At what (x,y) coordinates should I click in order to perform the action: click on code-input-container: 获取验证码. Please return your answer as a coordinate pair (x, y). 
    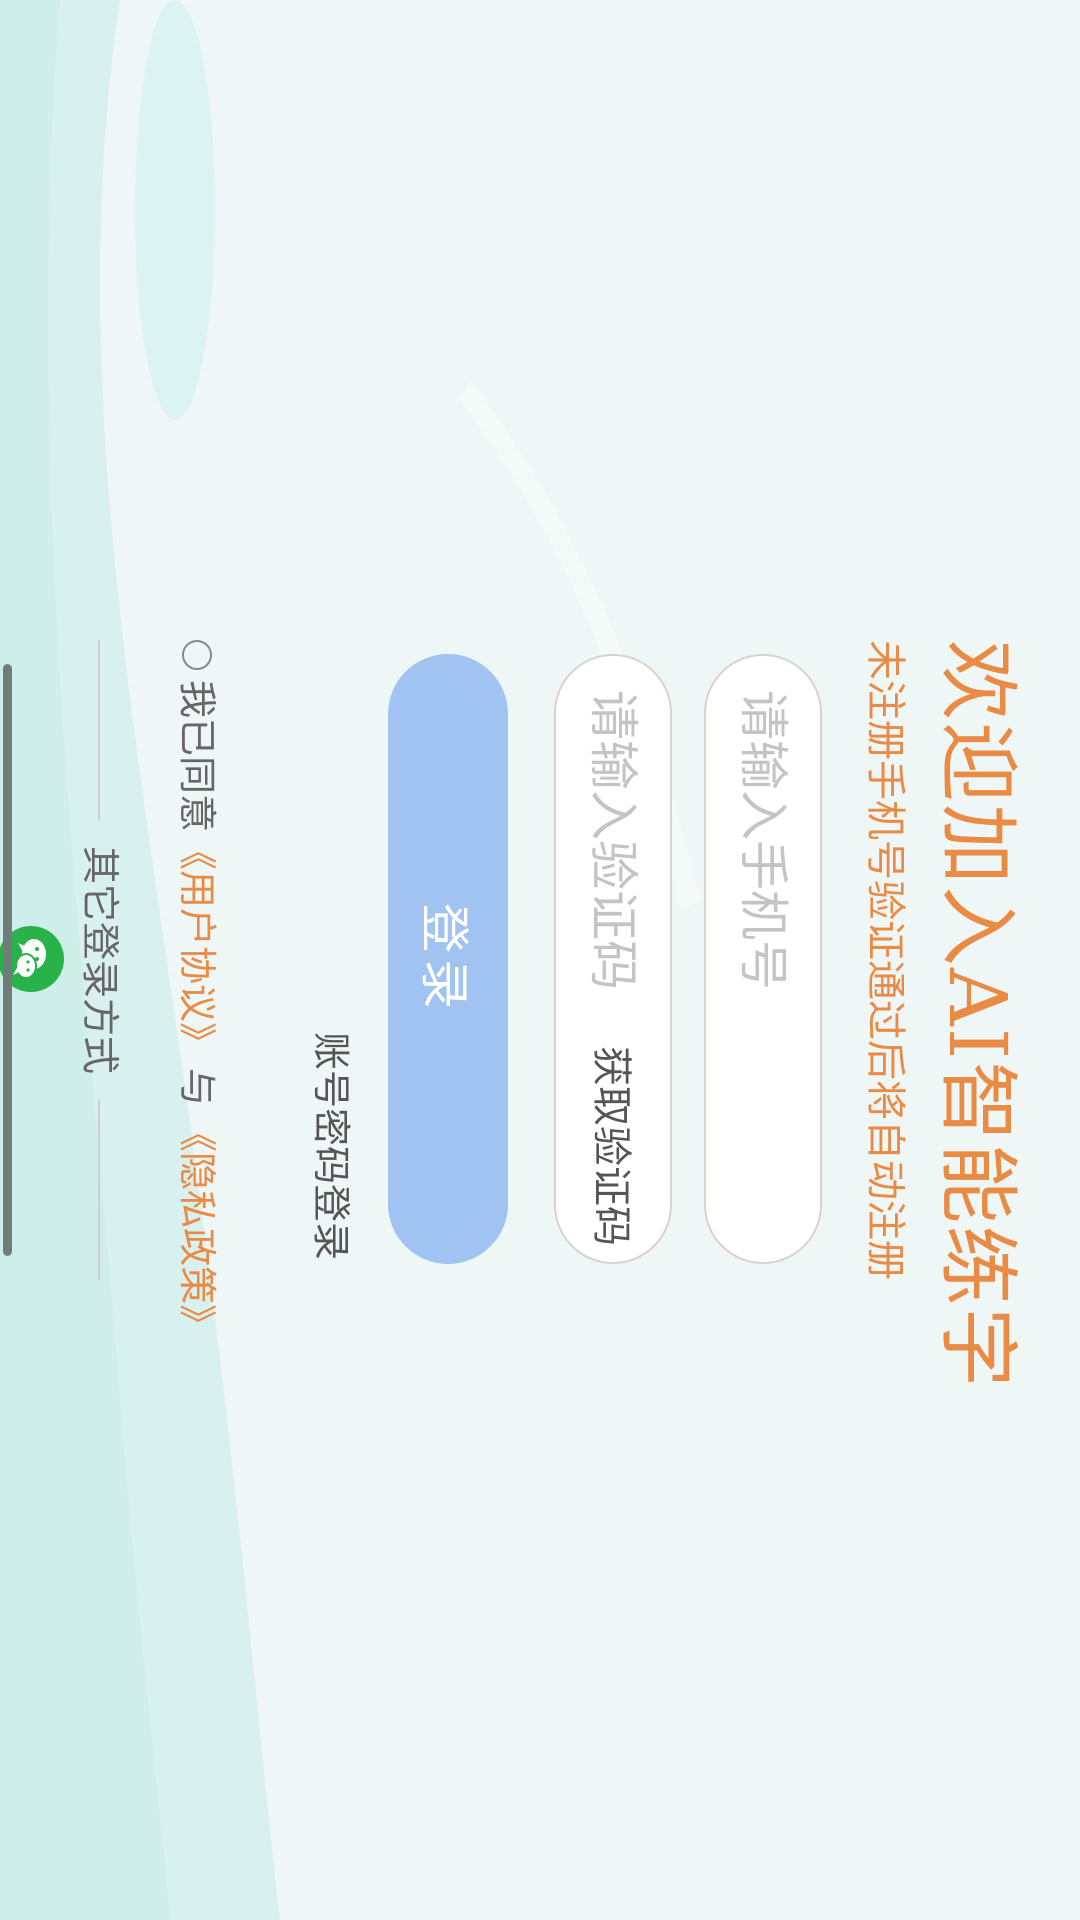
    Looking at the image, I should click on (613, 959).